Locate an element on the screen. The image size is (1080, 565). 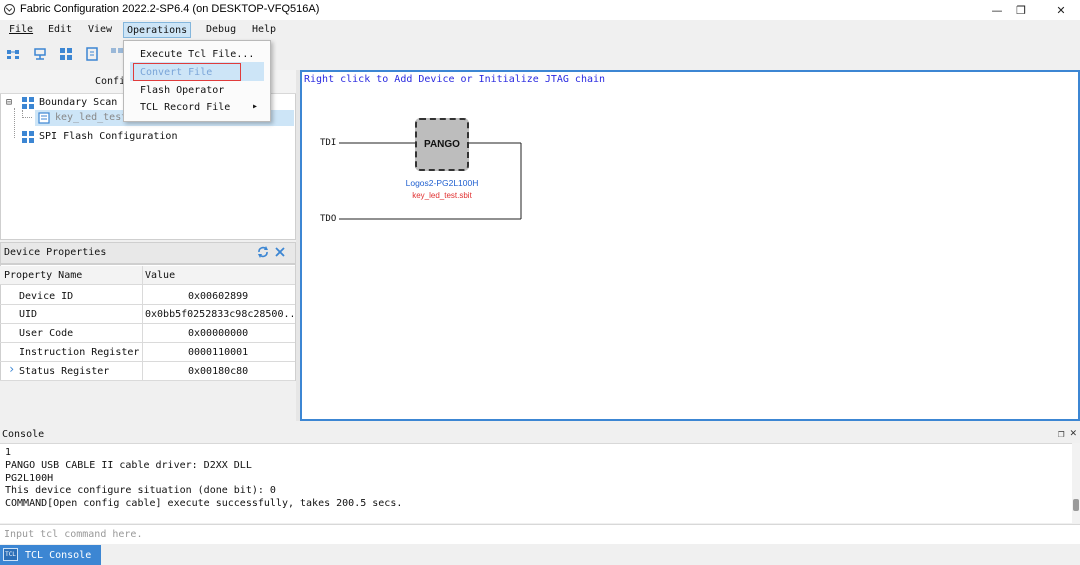
console-scrollbar is located at coordinates (1076, 483).